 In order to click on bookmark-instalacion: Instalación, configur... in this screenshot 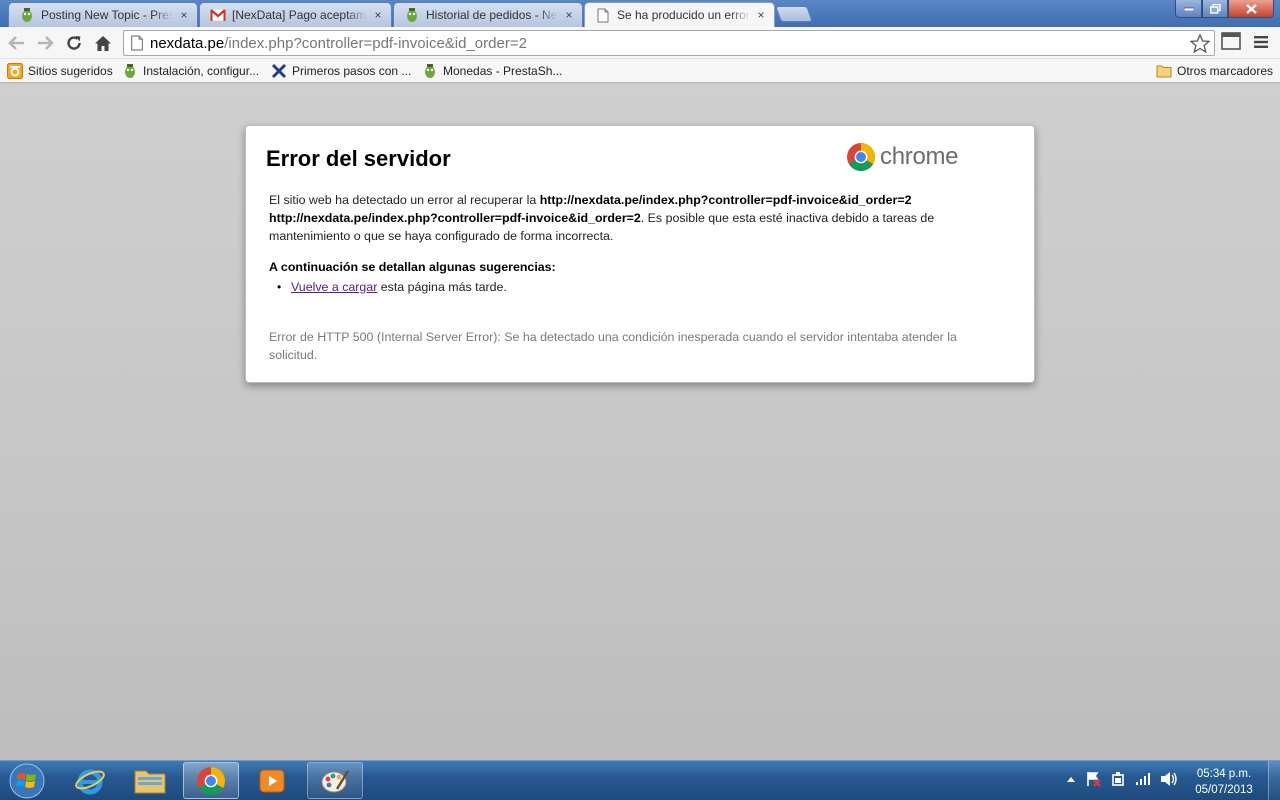, I will do `click(190, 71)`.